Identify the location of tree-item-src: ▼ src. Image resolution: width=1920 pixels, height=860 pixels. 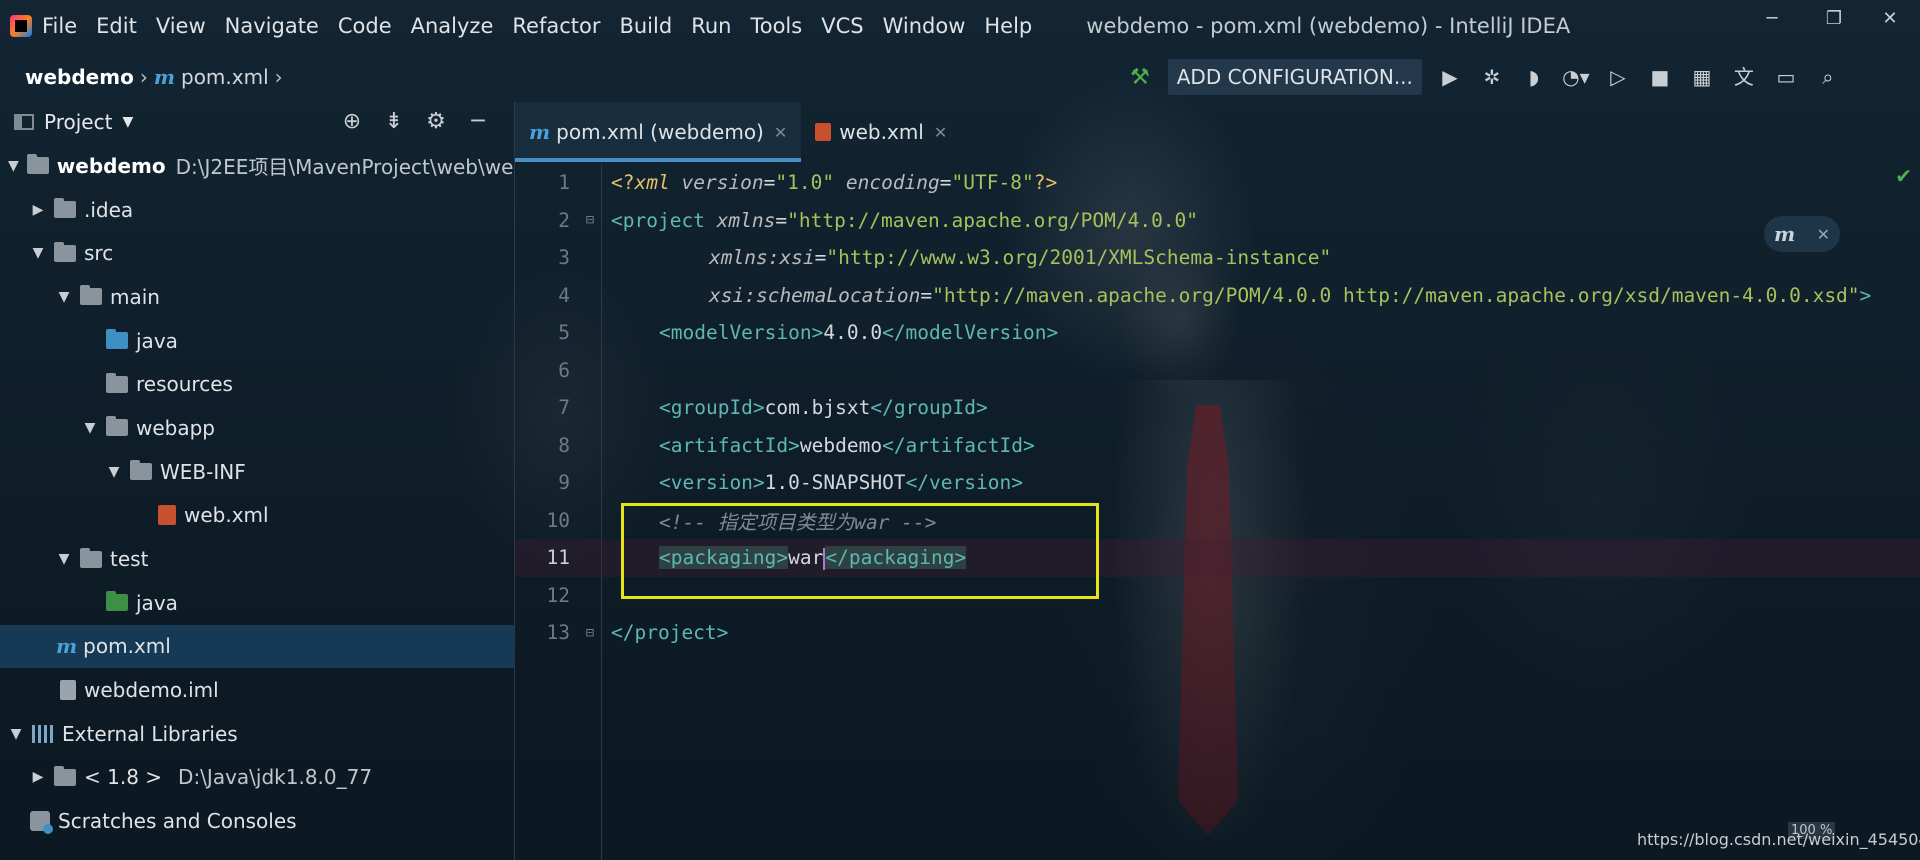
(257, 253).